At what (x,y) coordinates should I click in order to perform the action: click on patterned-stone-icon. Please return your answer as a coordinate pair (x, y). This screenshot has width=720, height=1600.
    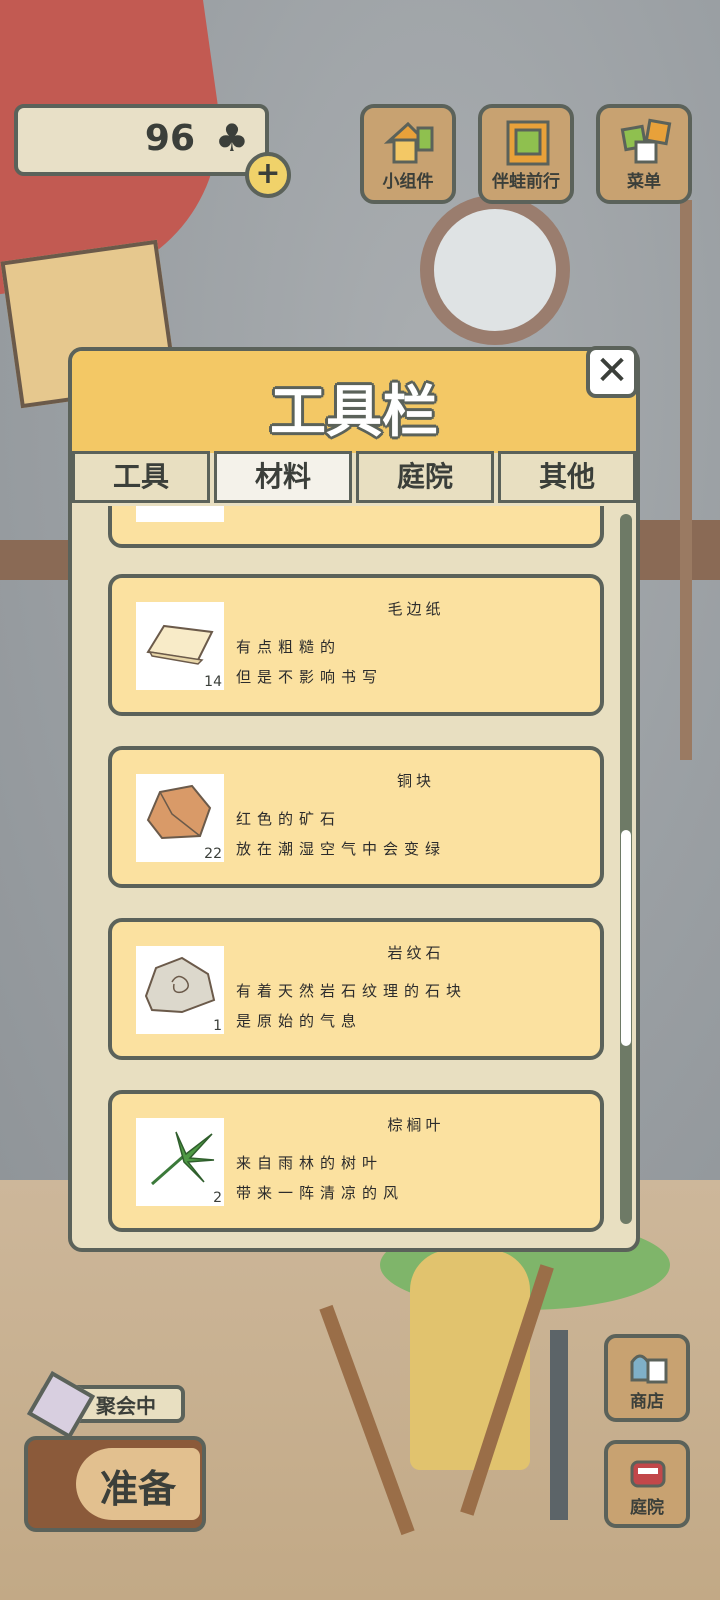
    Looking at the image, I should click on (180, 985).